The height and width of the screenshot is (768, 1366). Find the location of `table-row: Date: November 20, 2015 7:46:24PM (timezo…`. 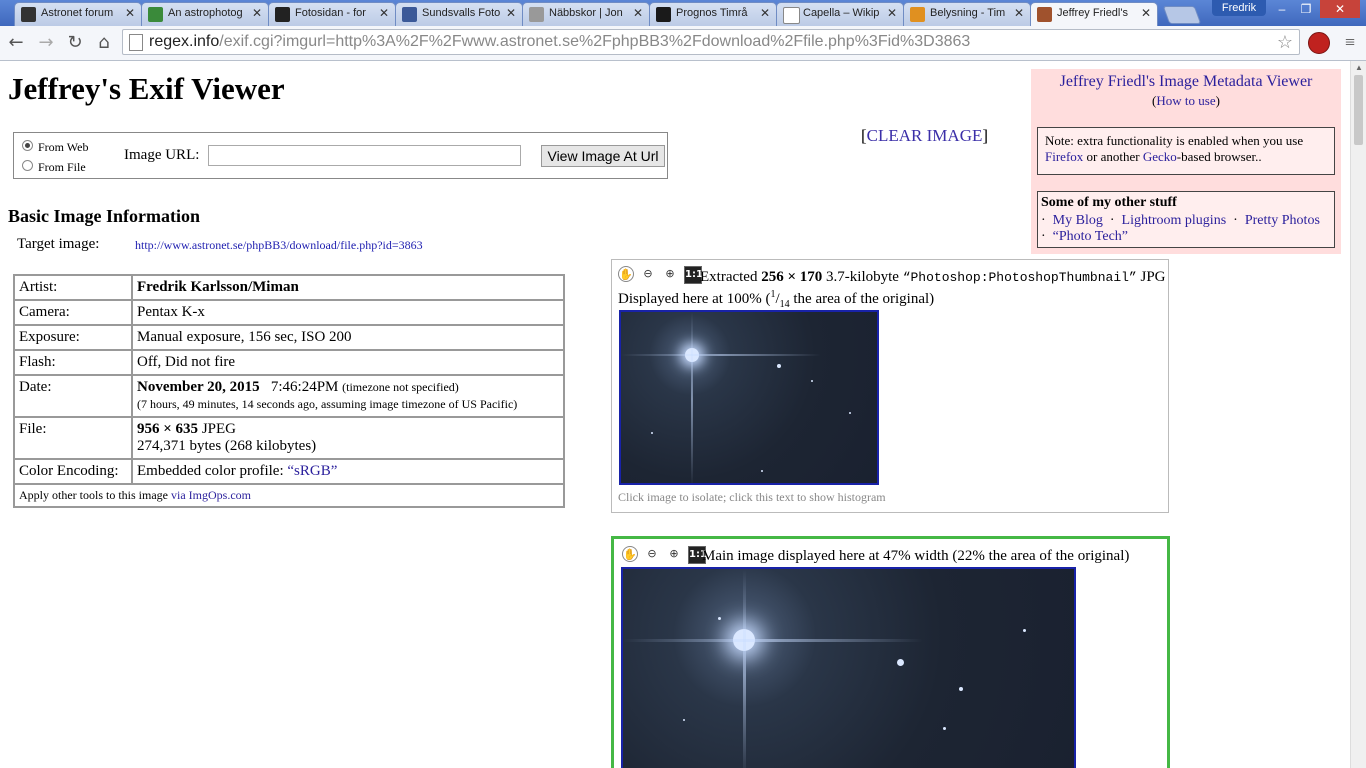

table-row: Date: November 20, 2015 7:46:24PM (timezo… is located at coordinates (289, 396).